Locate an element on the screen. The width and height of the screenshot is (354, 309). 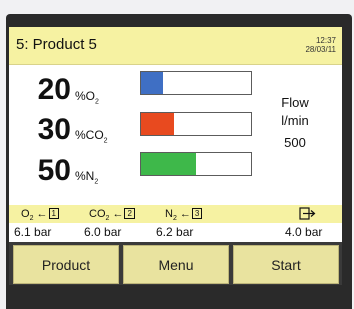
co2-unit: %CO2 is located at coordinates (91, 136).